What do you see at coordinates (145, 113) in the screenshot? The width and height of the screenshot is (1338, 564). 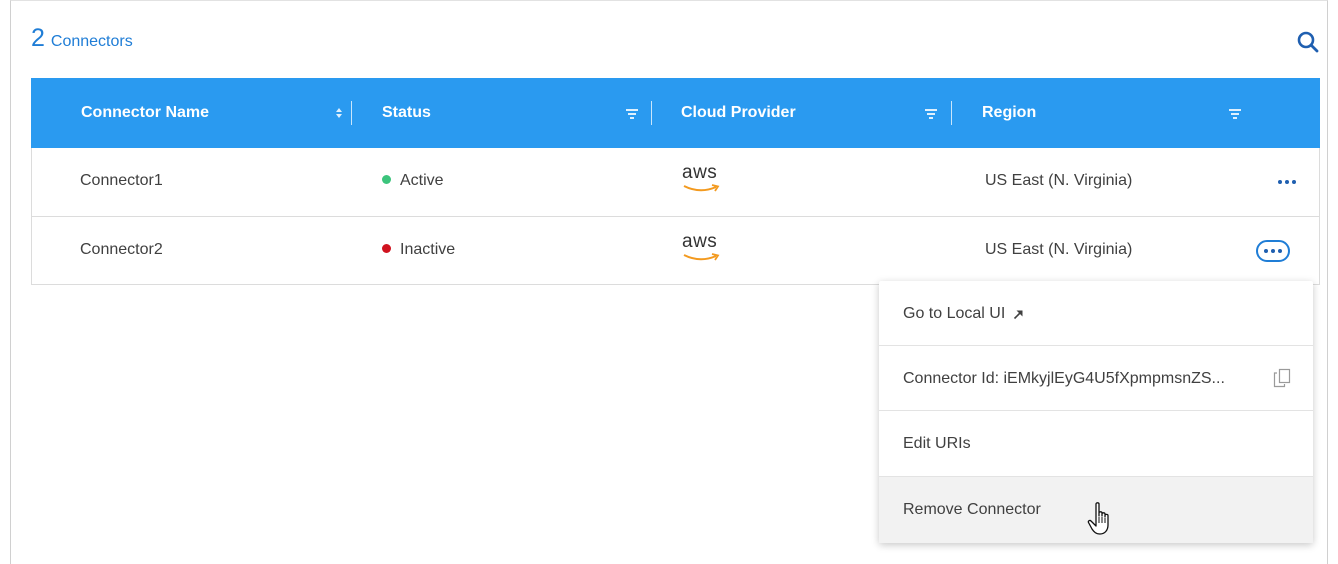 I see `column-header-connector-name: Connector Name` at bounding box center [145, 113].